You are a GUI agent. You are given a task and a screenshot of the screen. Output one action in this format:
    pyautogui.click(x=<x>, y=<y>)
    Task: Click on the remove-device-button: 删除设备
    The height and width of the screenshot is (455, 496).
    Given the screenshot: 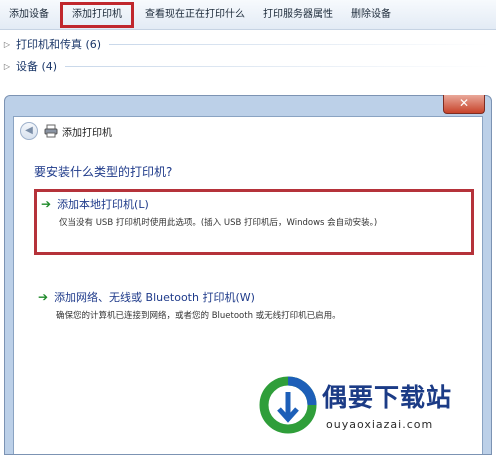 What is the action you would take?
    pyautogui.click(x=371, y=15)
    